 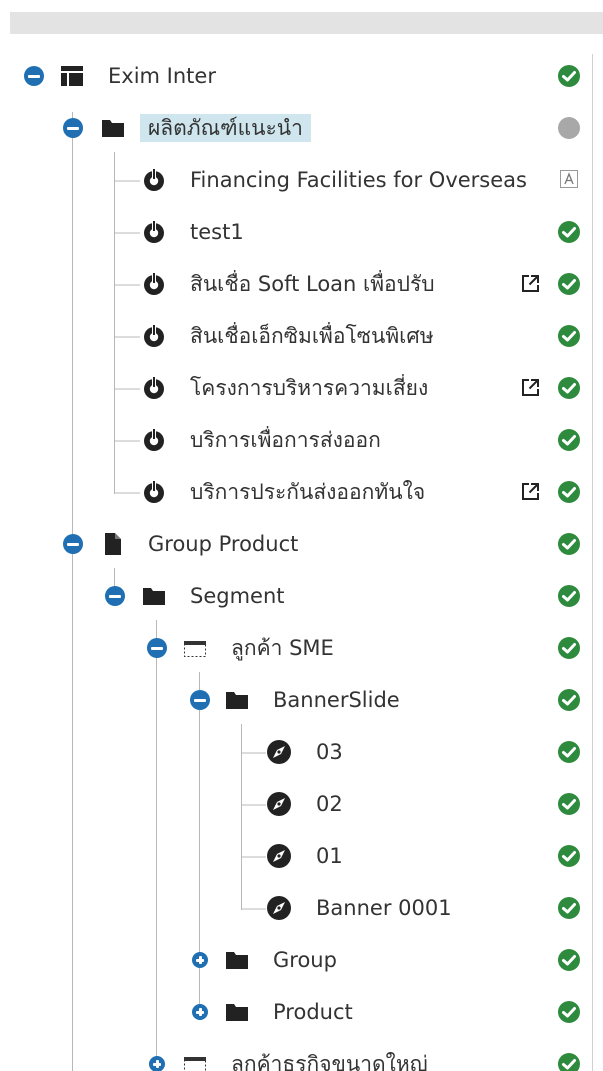 What do you see at coordinates (301, 752) in the screenshot?
I see `tree-node: 03` at bounding box center [301, 752].